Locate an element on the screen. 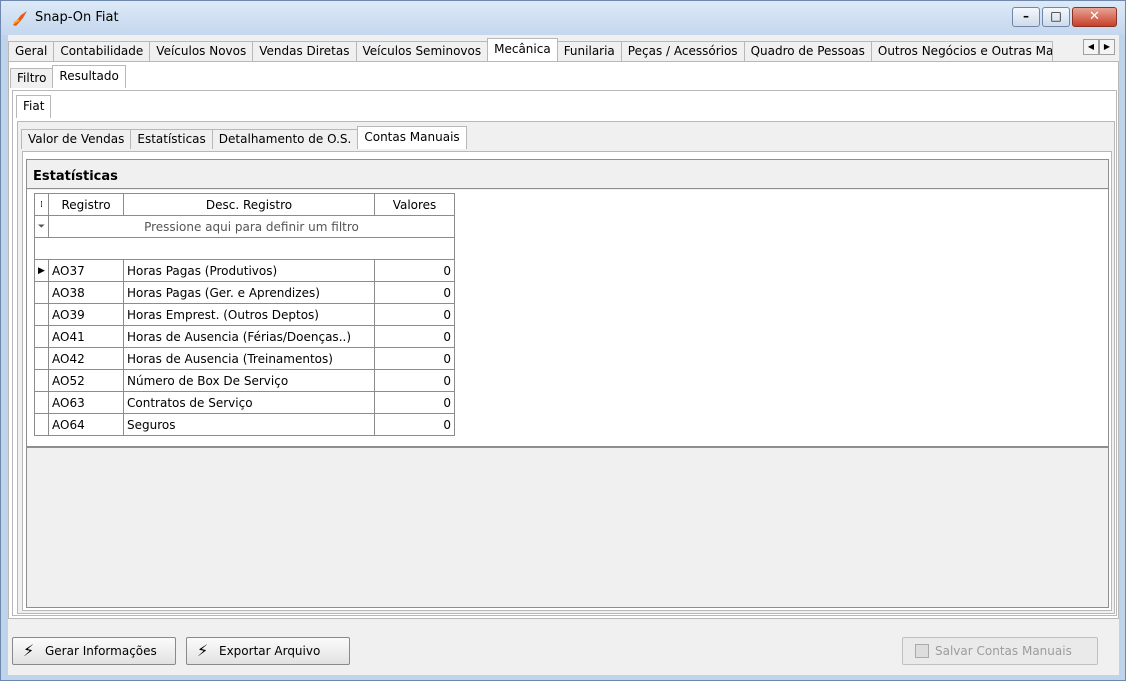 The height and width of the screenshot is (681, 1126). gerar-informacoes-button: ⚡ Gerar Informações is located at coordinates (94, 651).